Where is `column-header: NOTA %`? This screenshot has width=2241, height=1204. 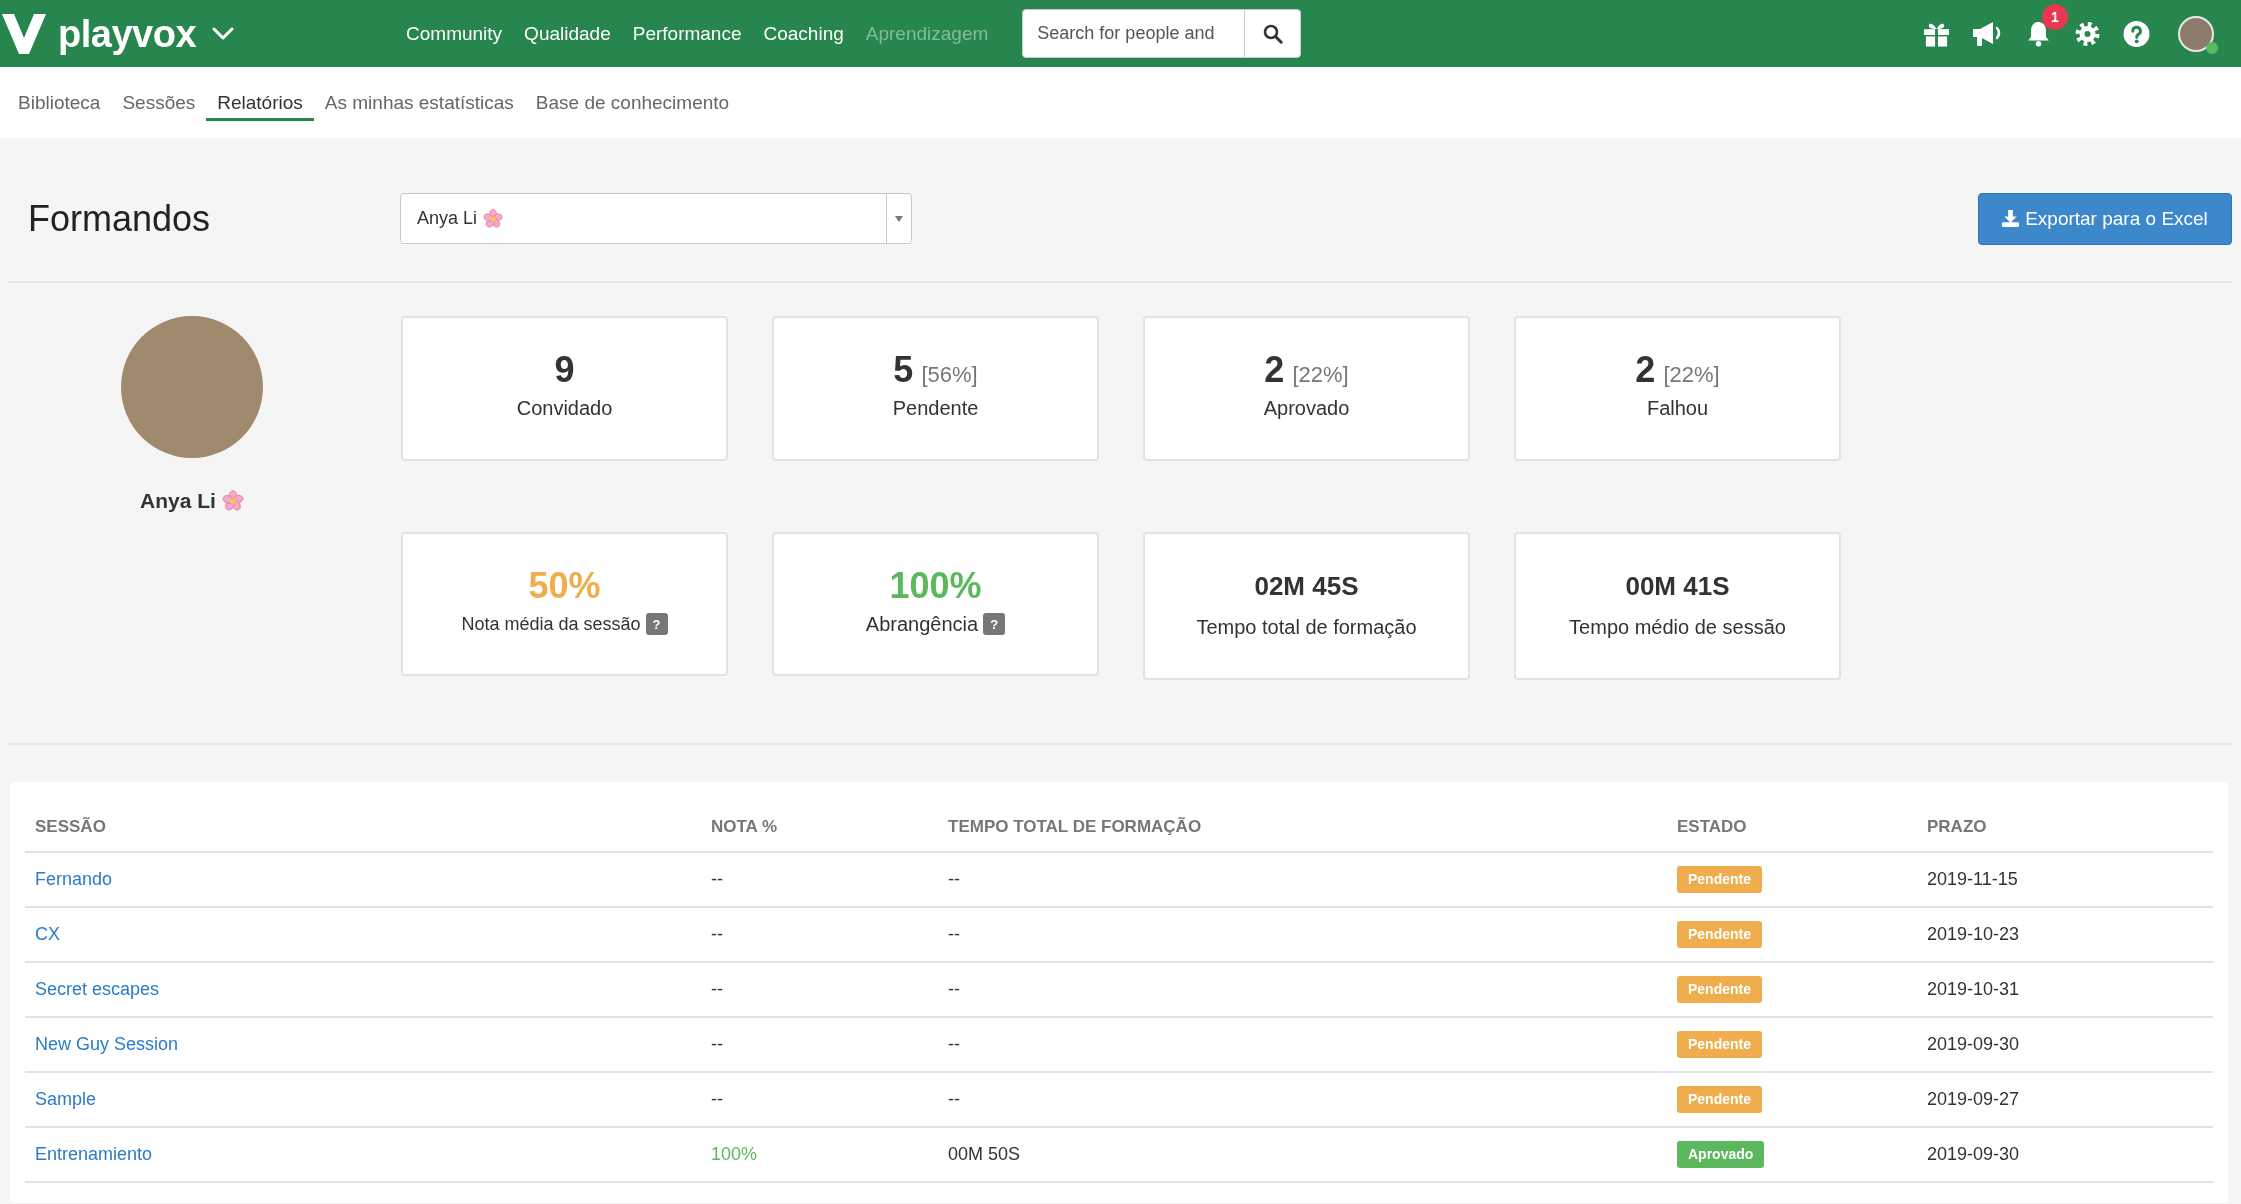 column-header: NOTA % is located at coordinates (819, 827).